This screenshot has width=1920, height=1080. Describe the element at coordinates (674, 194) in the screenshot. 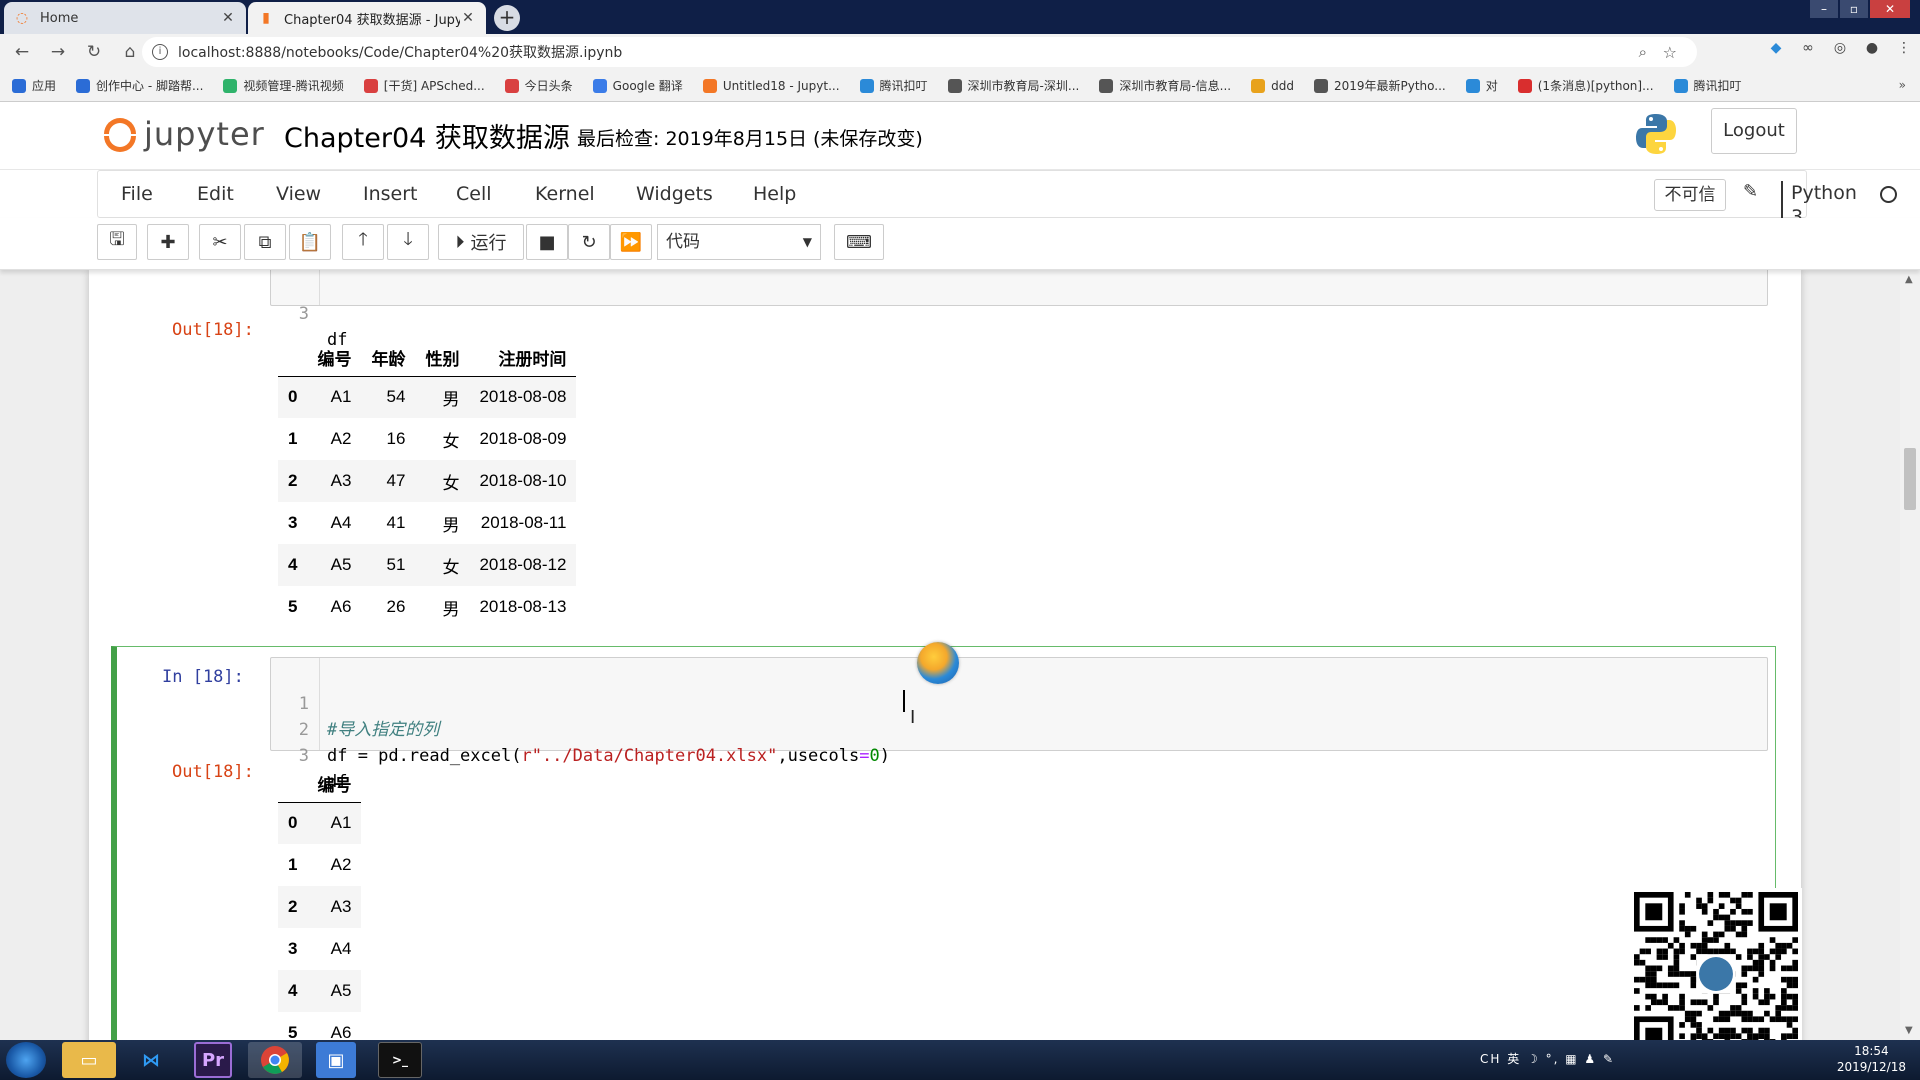

I see `menu-widgets: Widgets` at that location.